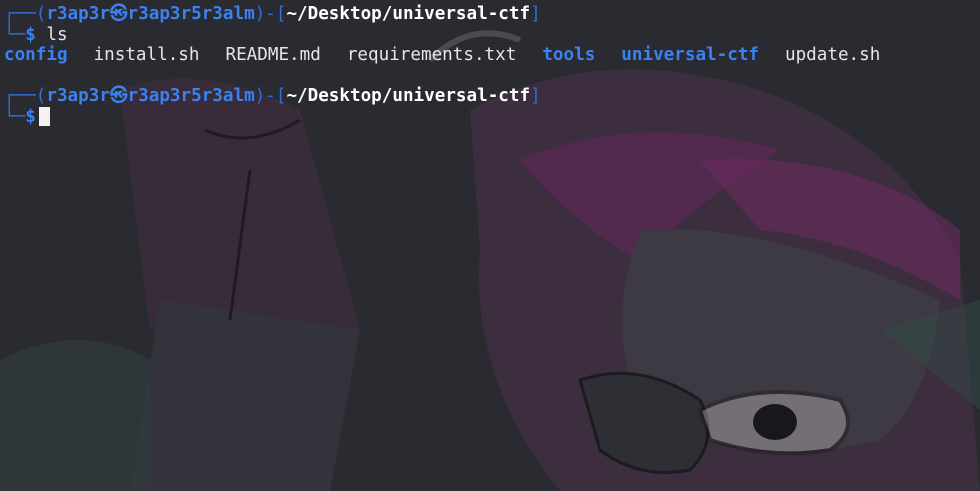  I want to click on dir-entry: config, so click(36, 55).